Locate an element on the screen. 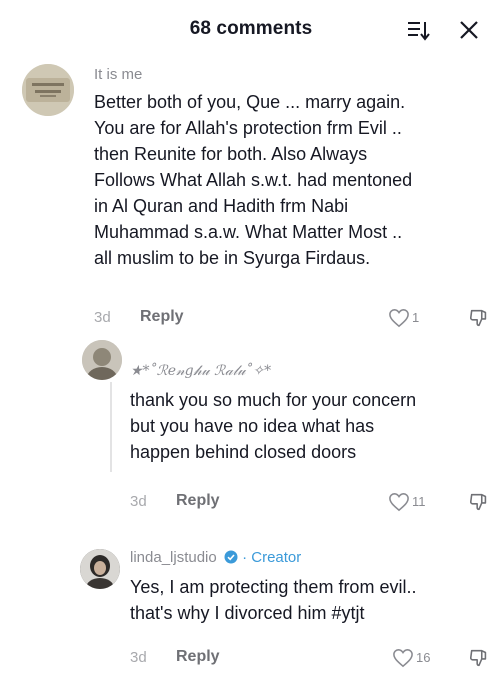  creator-label: · Creator is located at coordinates (272, 557).